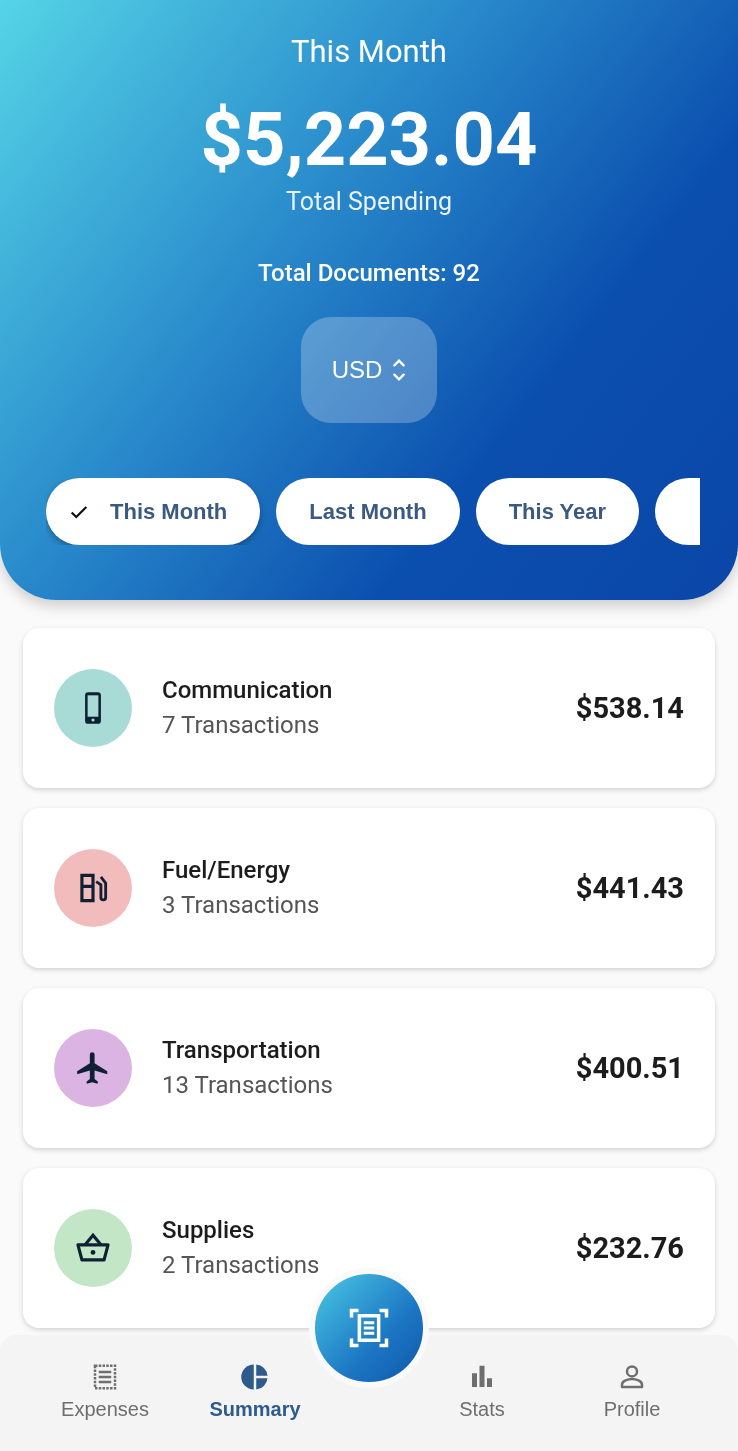 The image size is (738, 1451). I want to click on category-amount: $400.51, so click(629, 1068).